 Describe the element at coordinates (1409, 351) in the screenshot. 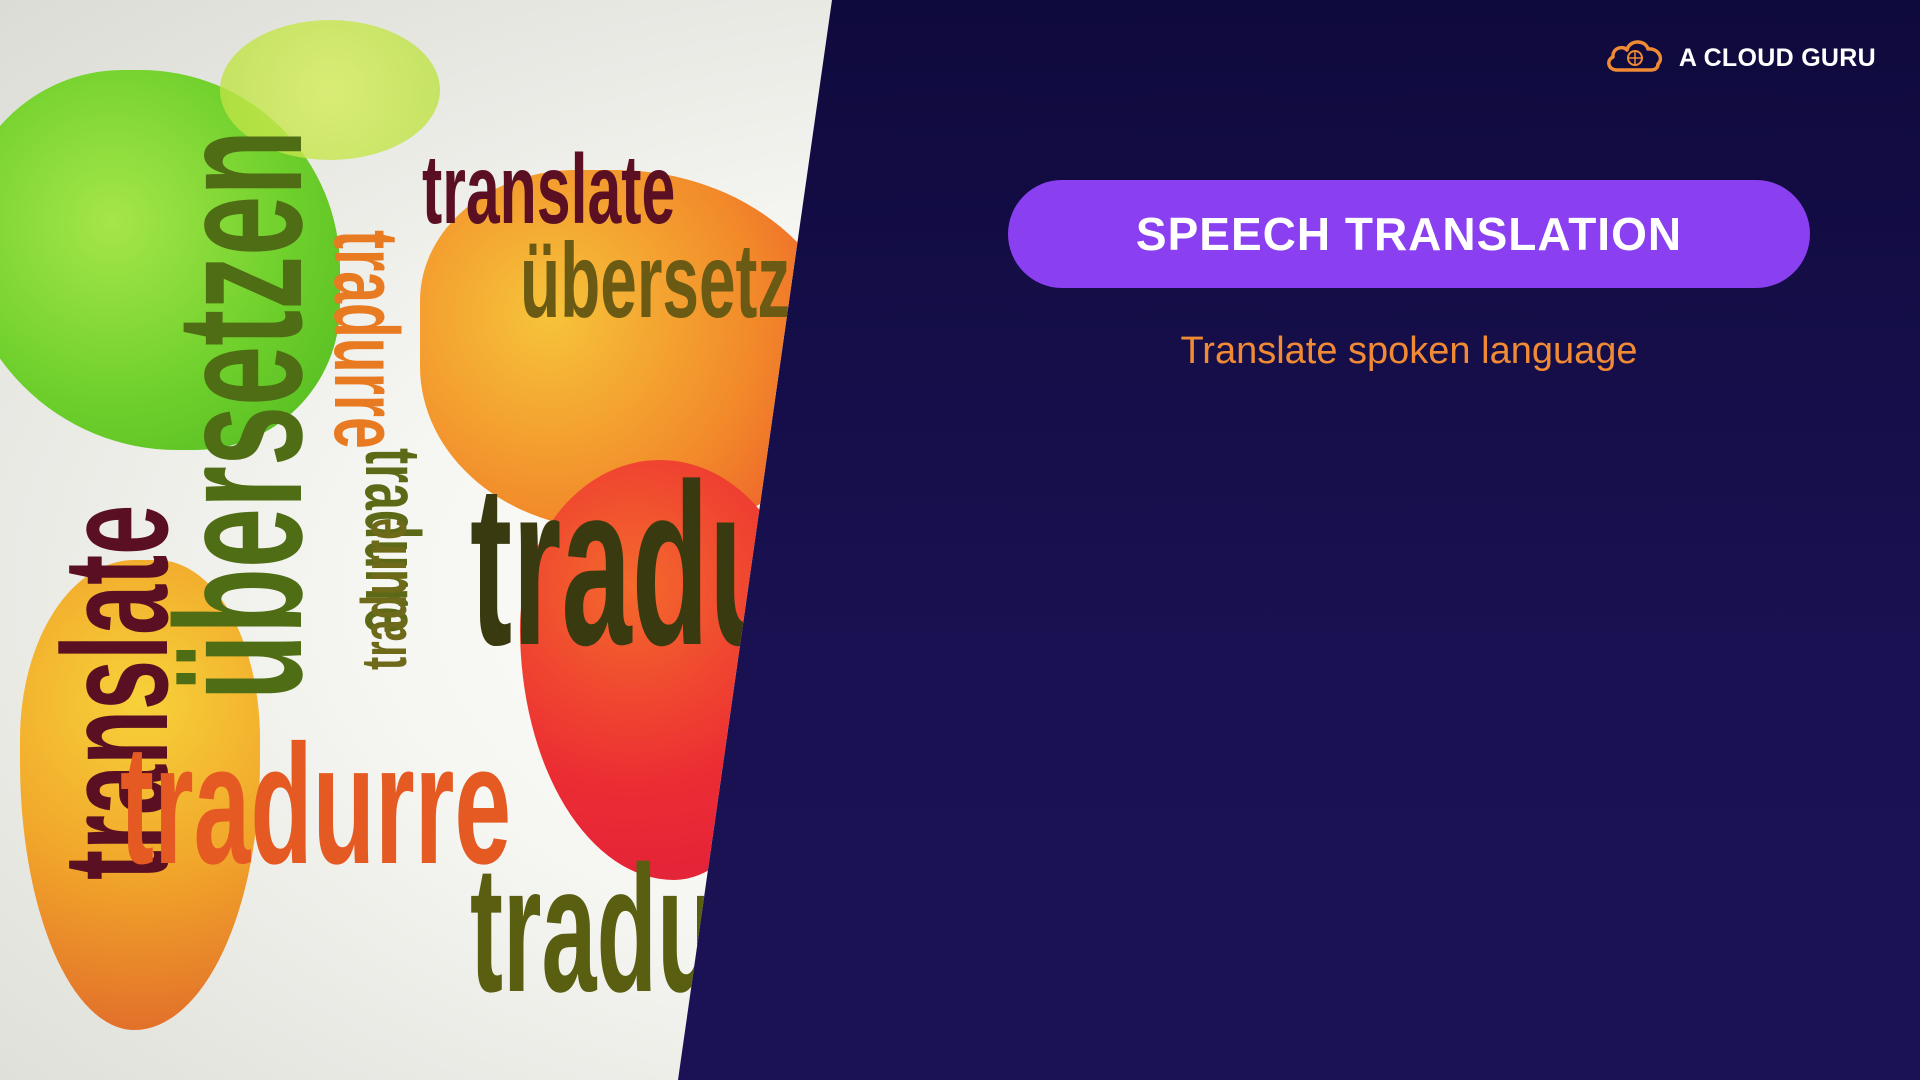

I see `slide-subtitle: Translate spoken language` at that location.